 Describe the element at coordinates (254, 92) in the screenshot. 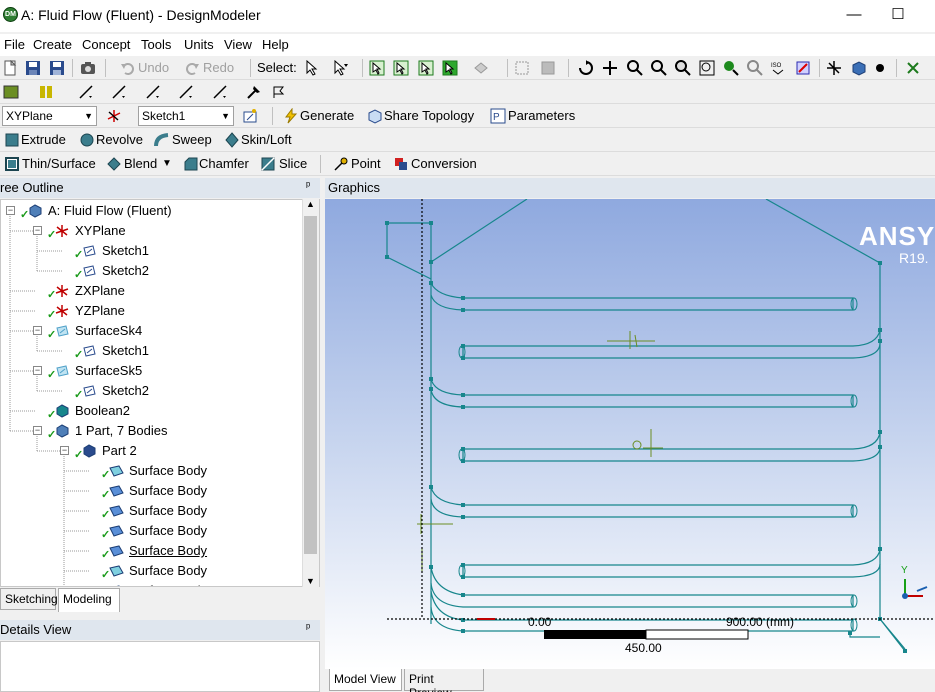

I see `pin-tool-icon` at that location.